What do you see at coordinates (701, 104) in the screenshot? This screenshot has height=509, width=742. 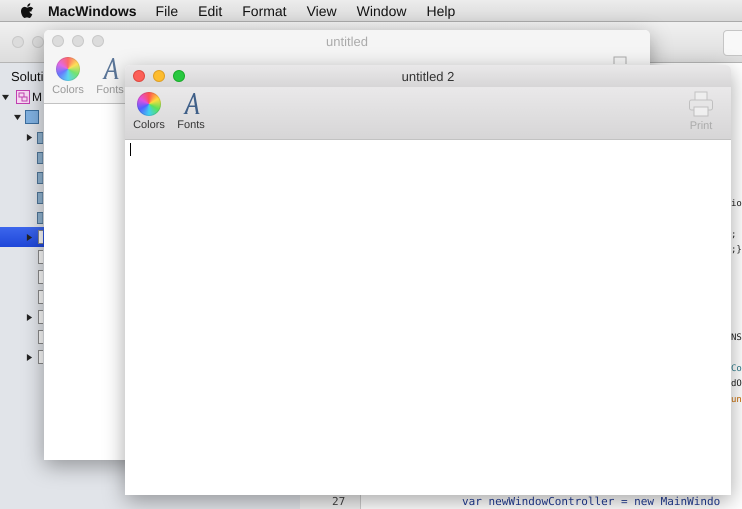 I see `printer-icon` at bounding box center [701, 104].